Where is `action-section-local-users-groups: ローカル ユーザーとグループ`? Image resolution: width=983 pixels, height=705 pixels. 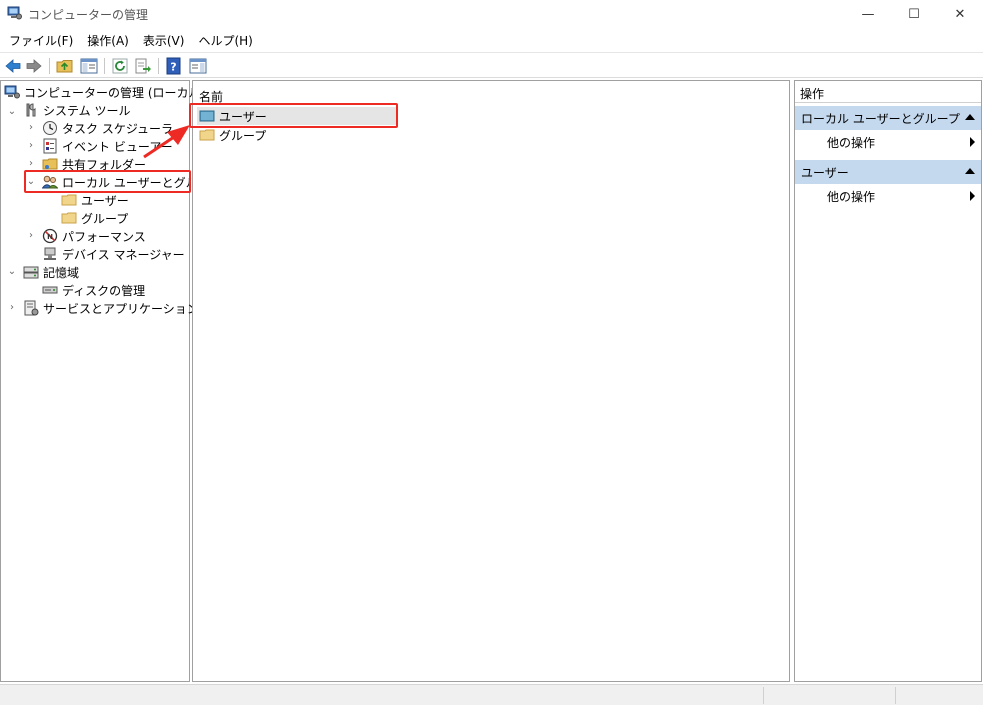 action-section-local-users-groups: ローカル ユーザーとグループ is located at coordinates (888, 118).